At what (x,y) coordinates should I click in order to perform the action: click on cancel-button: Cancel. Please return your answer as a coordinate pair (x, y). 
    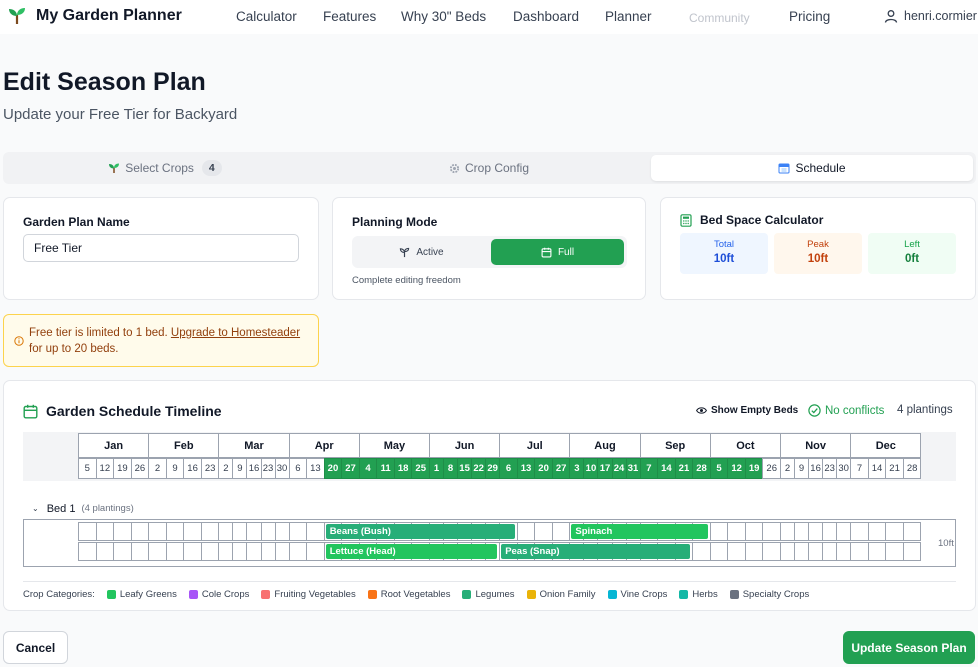
    Looking at the image, I should click on (35, 647).